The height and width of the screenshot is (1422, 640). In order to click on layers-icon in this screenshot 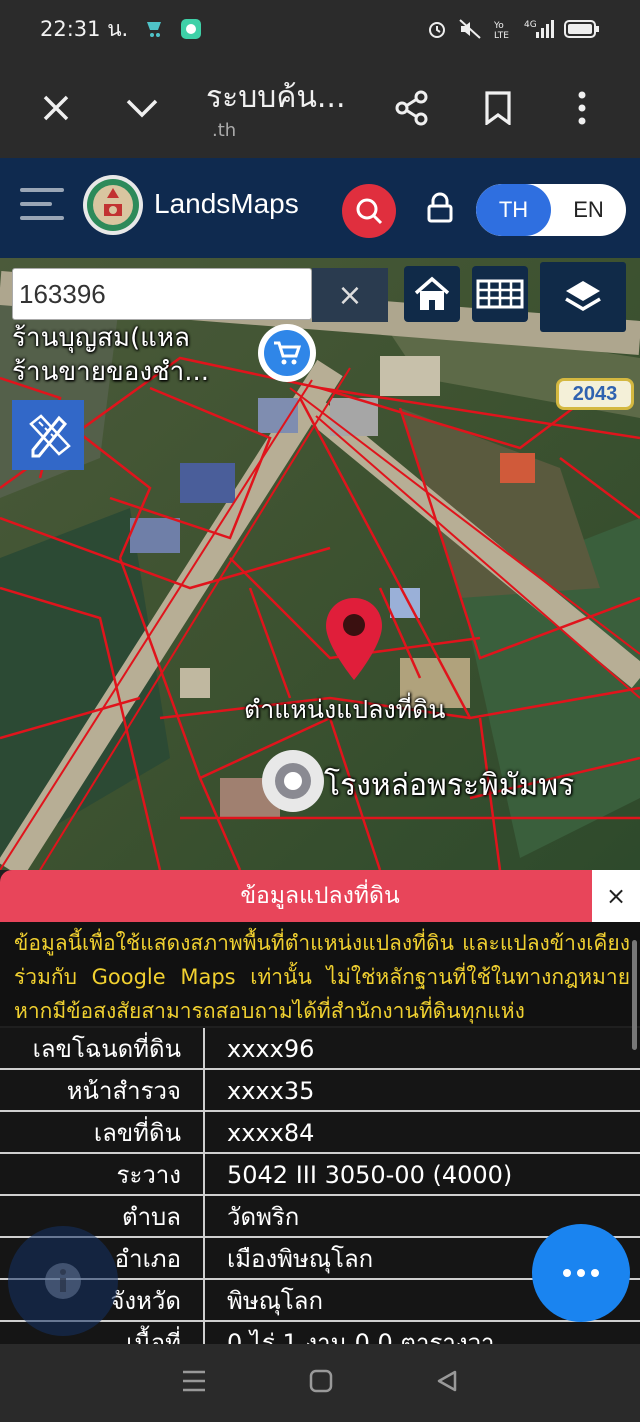, I will do `click(583, 296)`.